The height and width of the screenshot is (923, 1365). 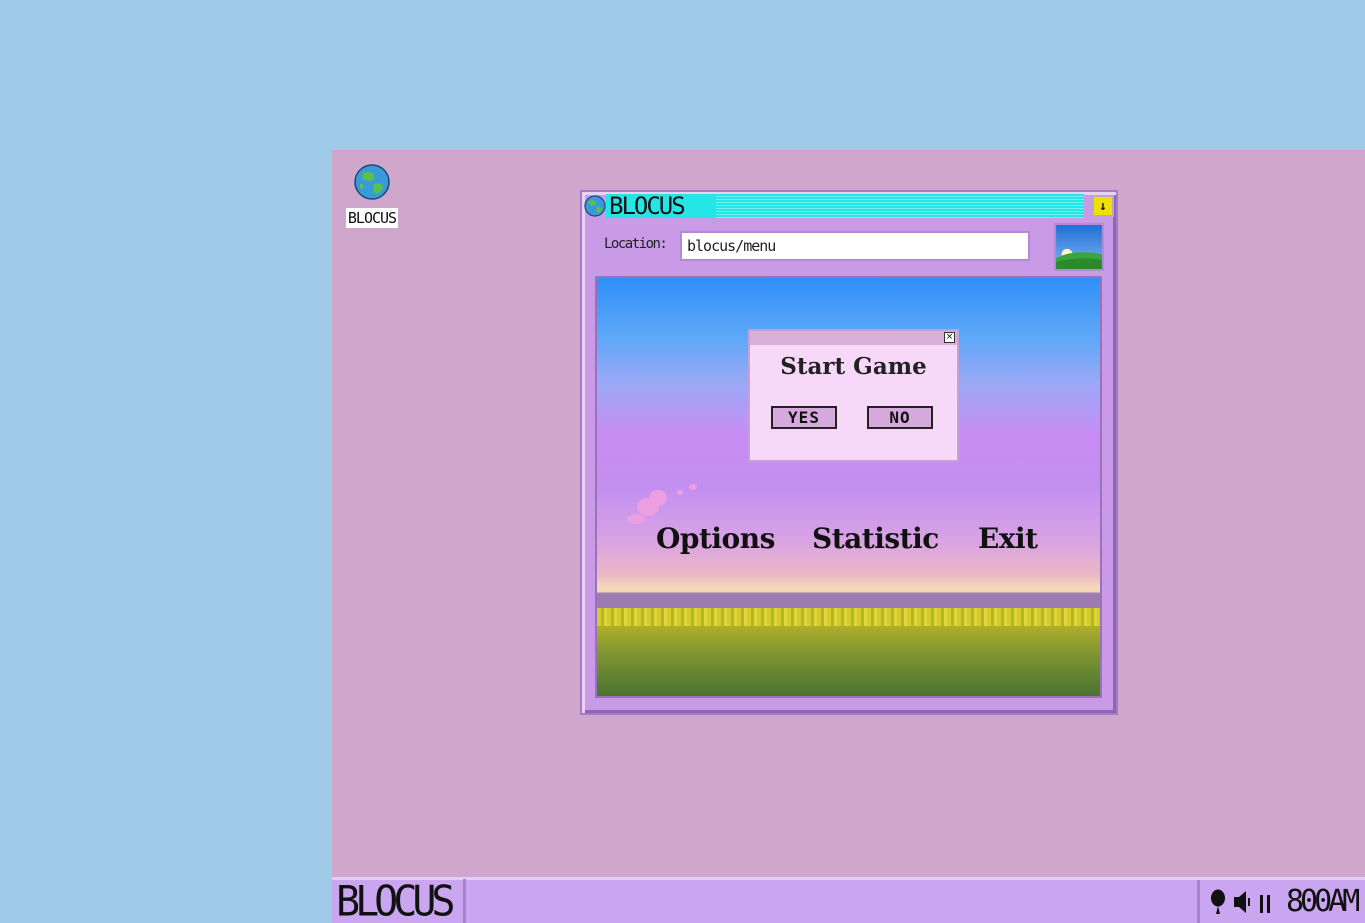 What do you see at coordinates (1323, 901) in the screenshot?
I see `clock: 800AM` at bounding box center [1323, 901].